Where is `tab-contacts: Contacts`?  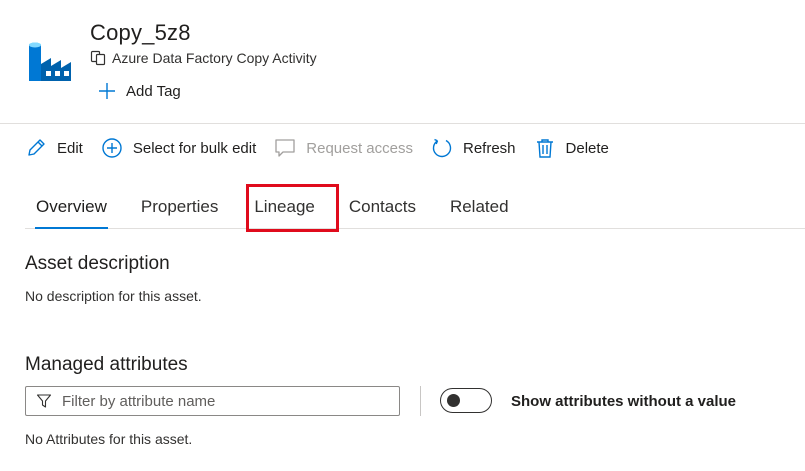 tab-contacts: Contacts is located at coordinates (382, 206).